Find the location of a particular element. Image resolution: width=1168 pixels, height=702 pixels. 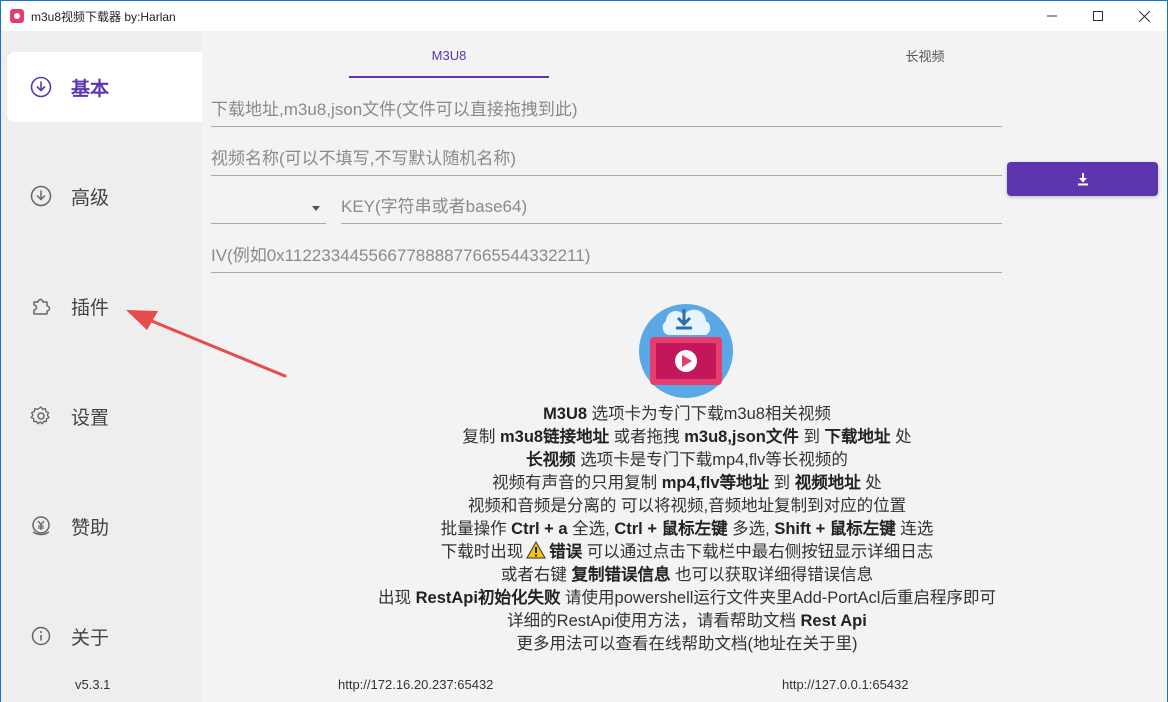

sidebar-item-basic: 基本 is located at coordinates (104, 87).